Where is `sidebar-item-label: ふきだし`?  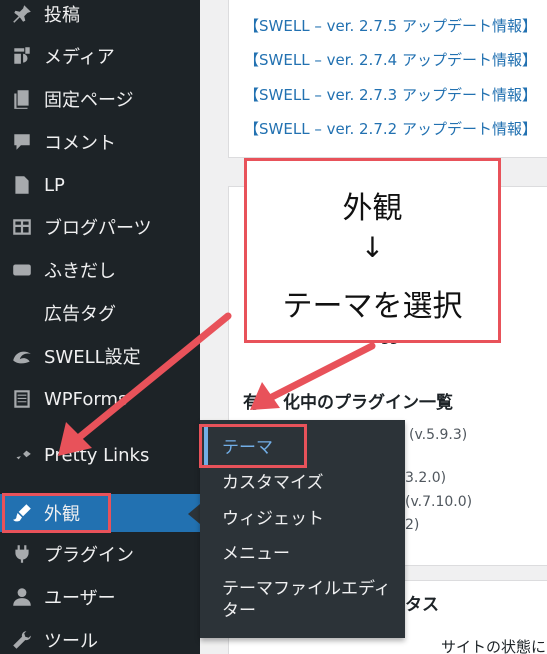
sidebar-item-label: ふきだし is located at coordinates (80, 271).